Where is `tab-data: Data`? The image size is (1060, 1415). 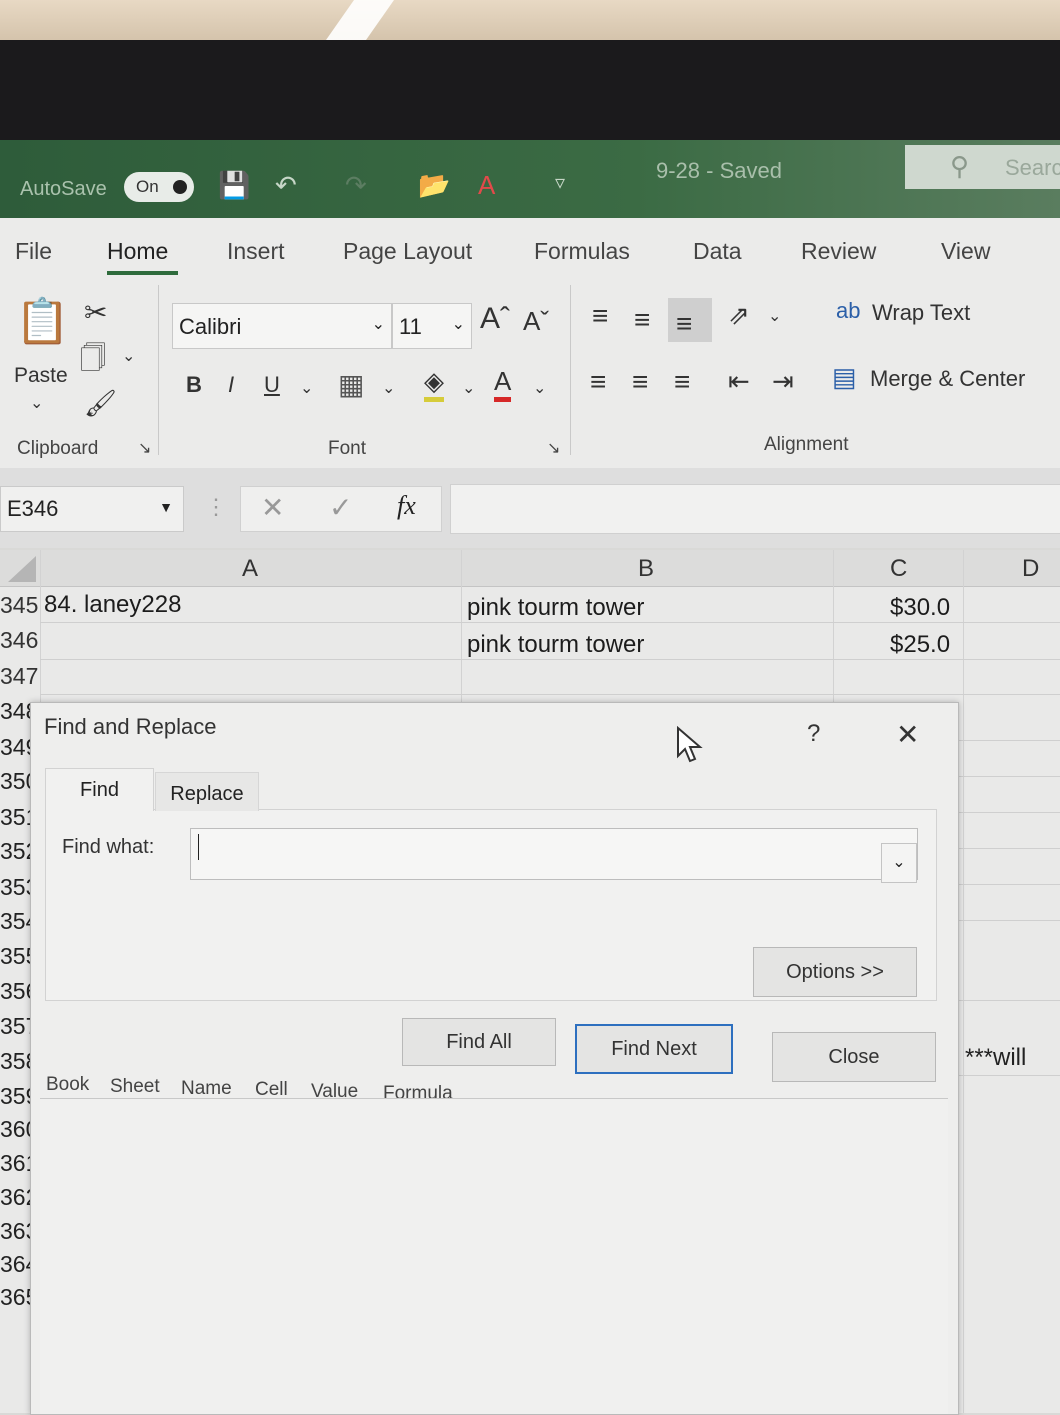
tab-data: Data is located at coordinates (717, 251).